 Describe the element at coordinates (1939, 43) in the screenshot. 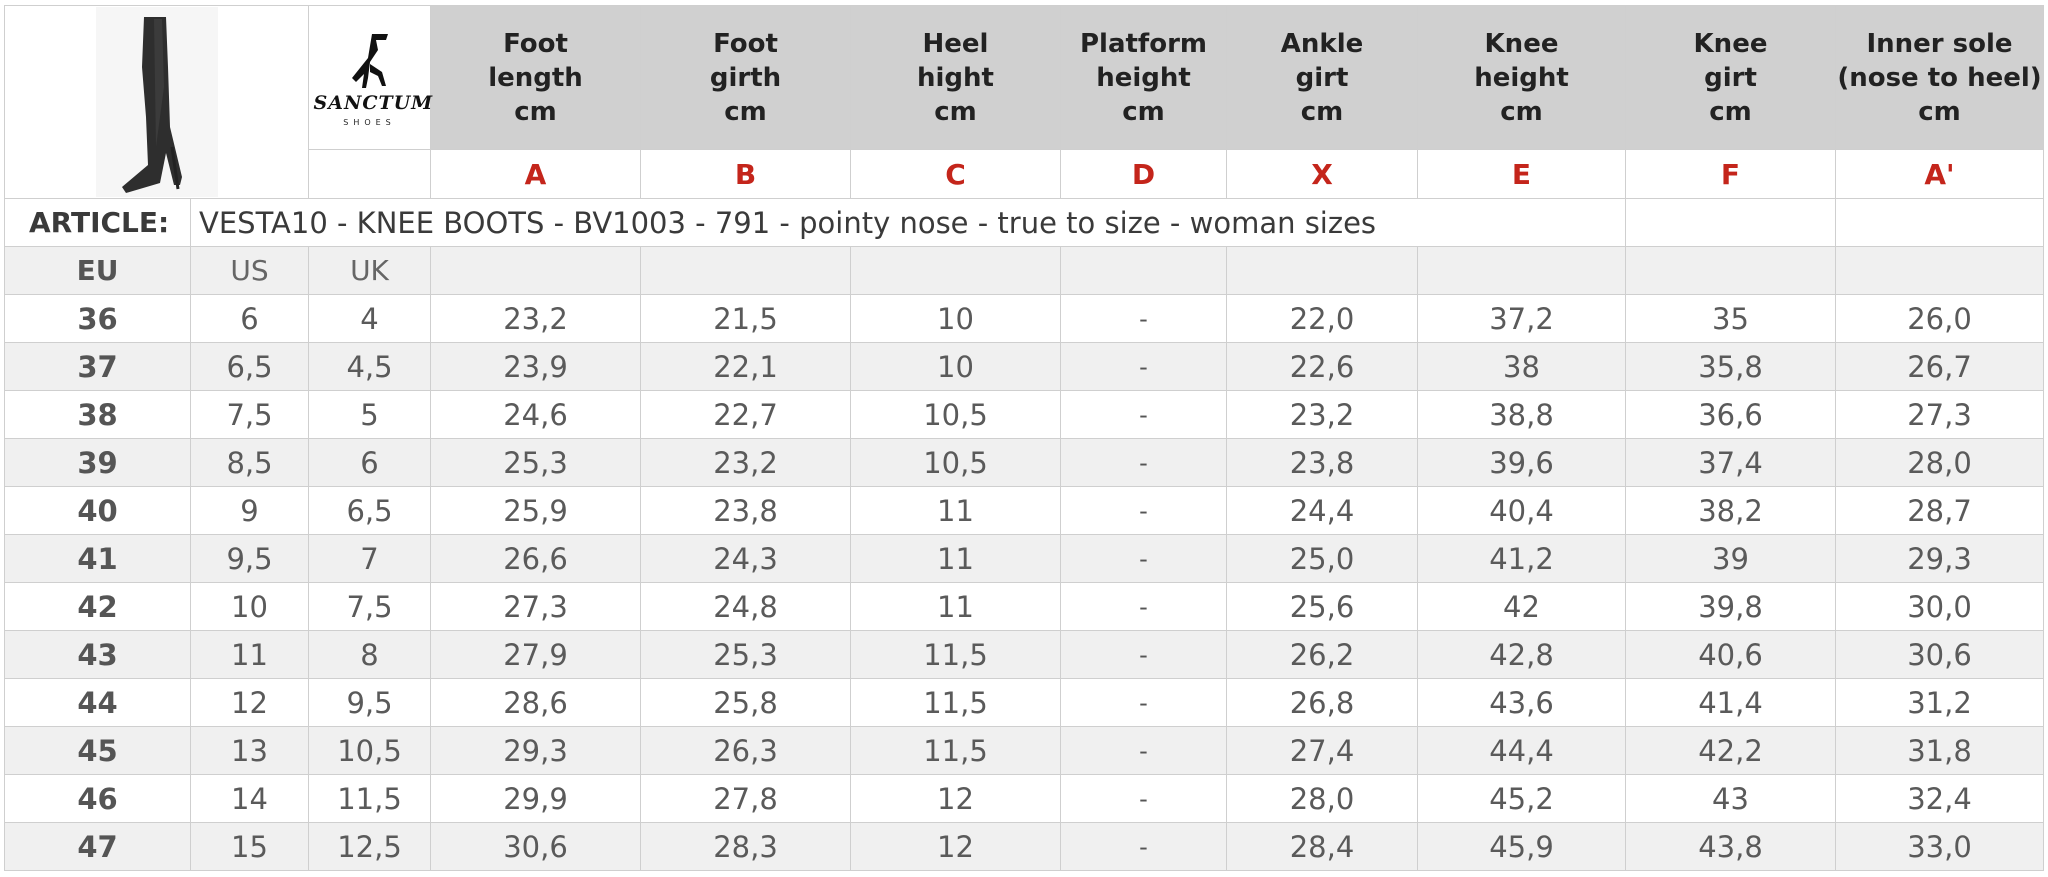

I see `column-header-line: Inner sole` at that location.